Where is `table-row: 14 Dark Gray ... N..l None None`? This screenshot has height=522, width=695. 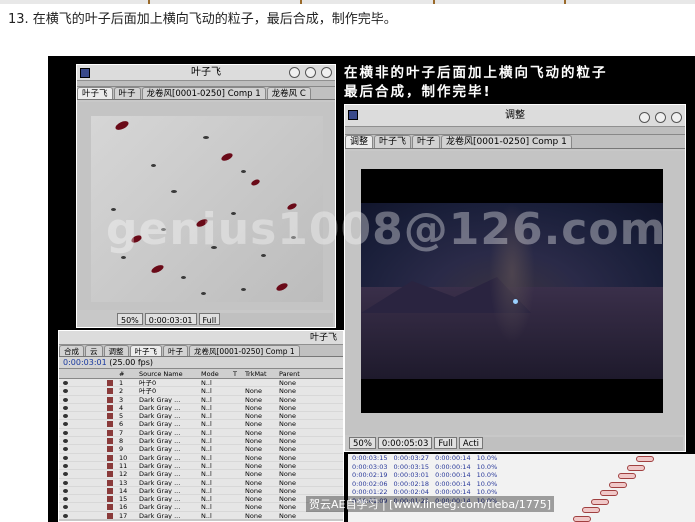
table-row: 14 Dark Gray ... N..l None None is located at coordinates (201, 491).